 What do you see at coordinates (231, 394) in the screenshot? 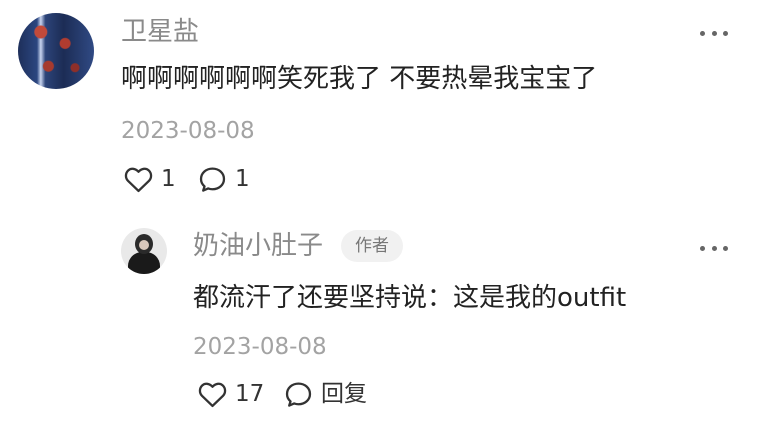
I see `like-button: 17` at bounding box center [231, 394].